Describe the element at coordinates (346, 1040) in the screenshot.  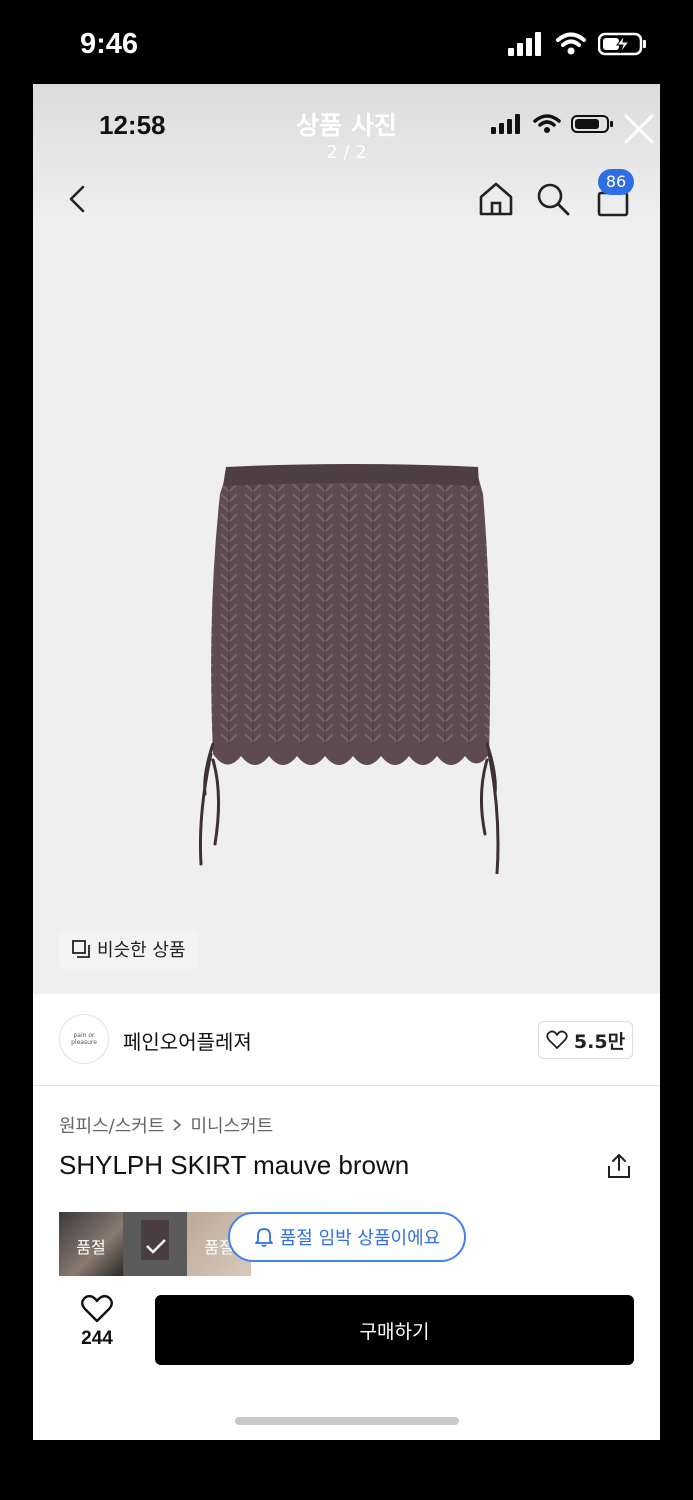
I see `brand-row: pain or pleasure 페인오어플레져 5.5만` at that location.